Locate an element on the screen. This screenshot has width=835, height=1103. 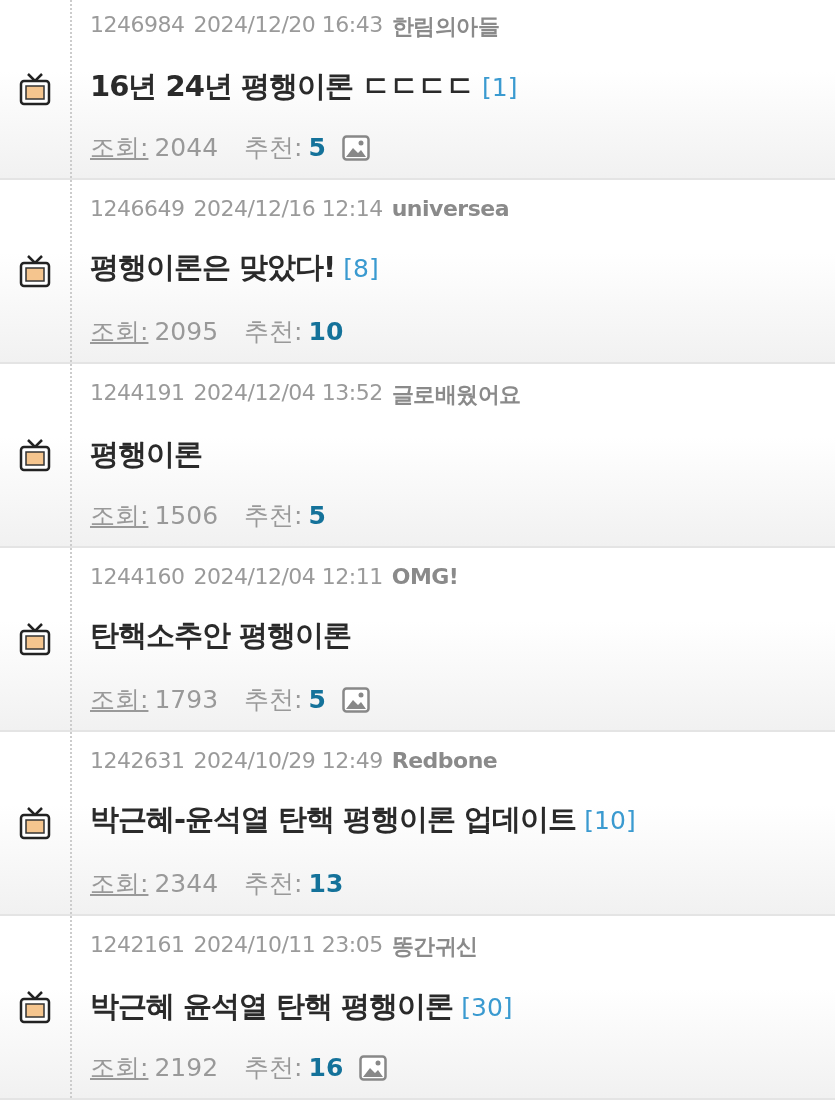
likes-count: 10 is located at coordinates (326, 331).